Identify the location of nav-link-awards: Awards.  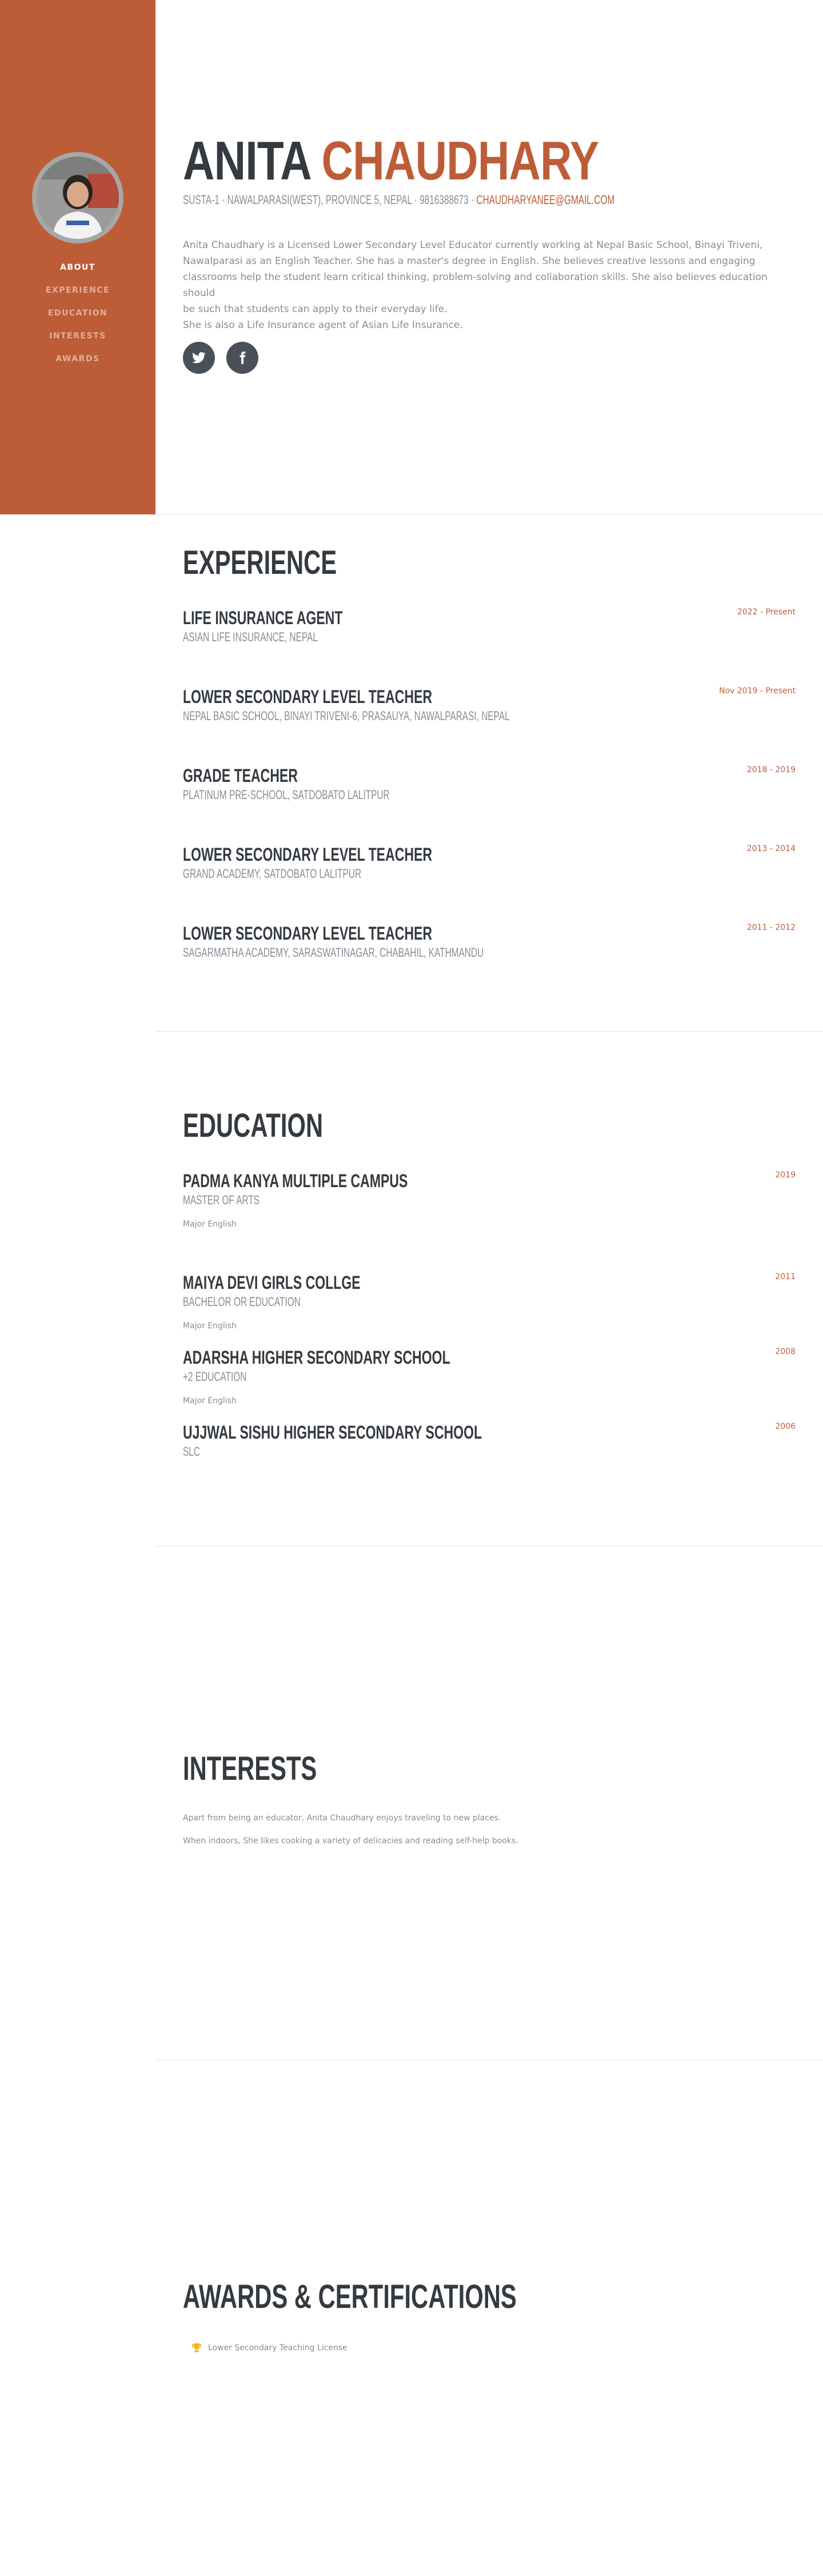
(77, 359).